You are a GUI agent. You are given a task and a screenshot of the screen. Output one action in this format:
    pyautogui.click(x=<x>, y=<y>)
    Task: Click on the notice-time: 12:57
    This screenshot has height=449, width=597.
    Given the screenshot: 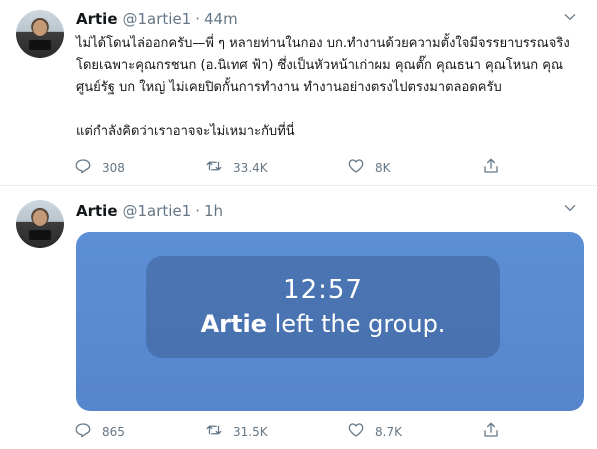 What is the action you would take?
    pyautogui.click(x=323, y=290)
    